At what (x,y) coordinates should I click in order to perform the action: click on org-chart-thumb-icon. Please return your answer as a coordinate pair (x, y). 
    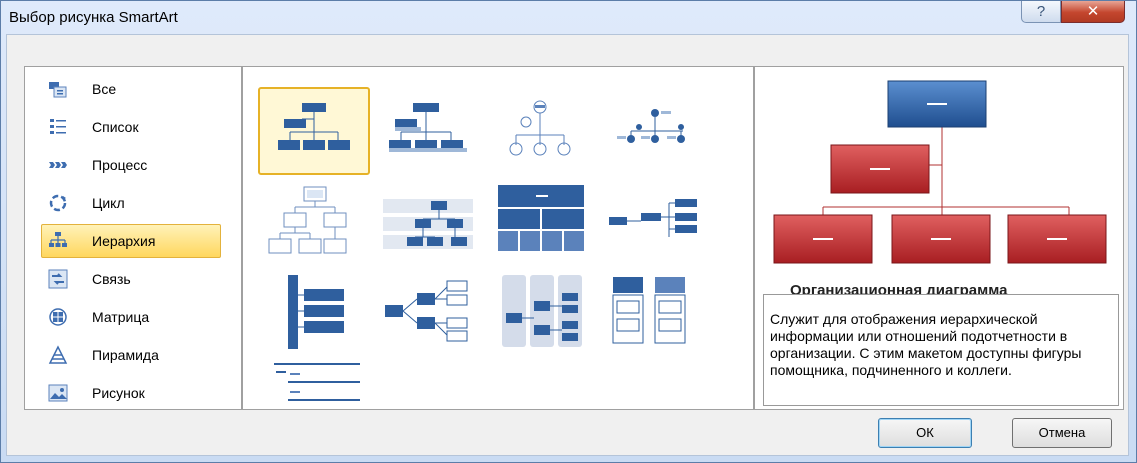
    Looking at the image, I should click on (314, 126).